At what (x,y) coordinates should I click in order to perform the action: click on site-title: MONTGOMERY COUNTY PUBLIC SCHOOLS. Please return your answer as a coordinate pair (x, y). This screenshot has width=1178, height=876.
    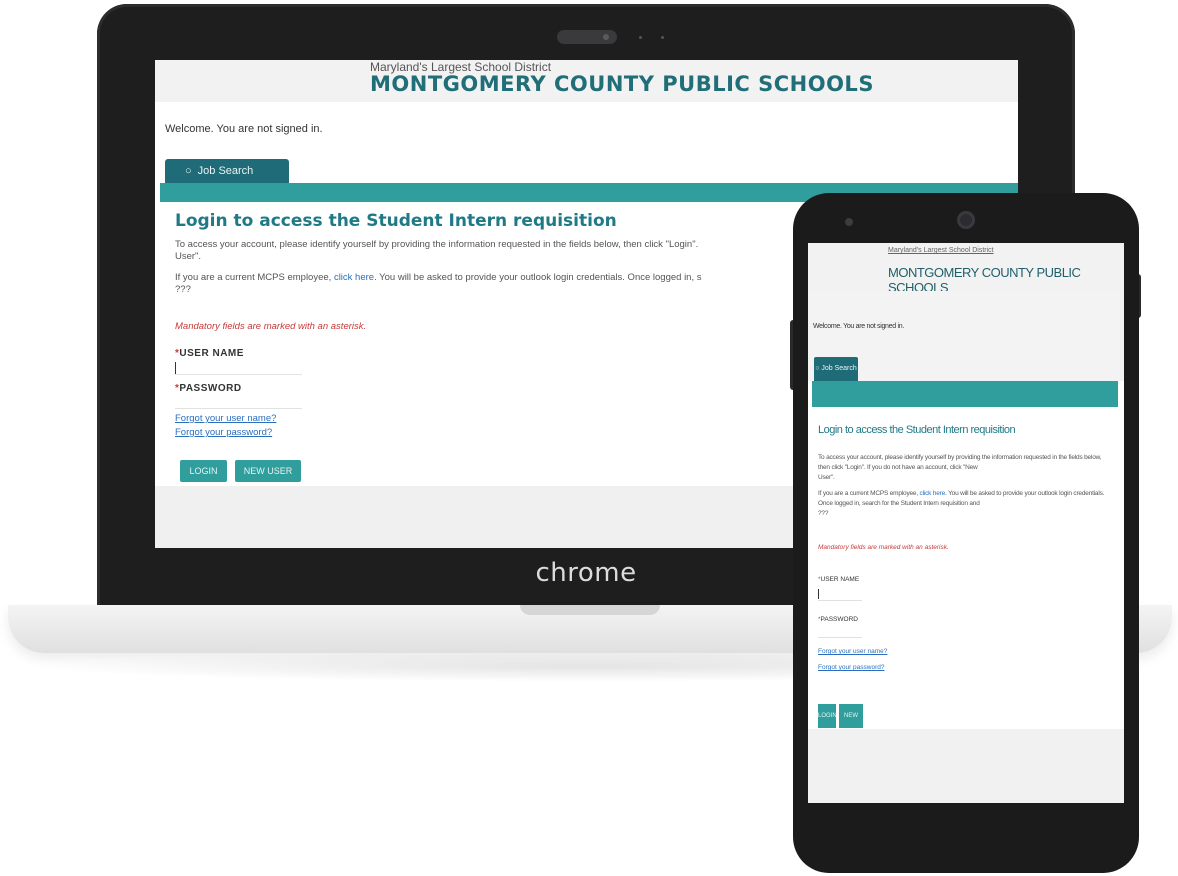
    Looking at the image, I should click on (622, 84).